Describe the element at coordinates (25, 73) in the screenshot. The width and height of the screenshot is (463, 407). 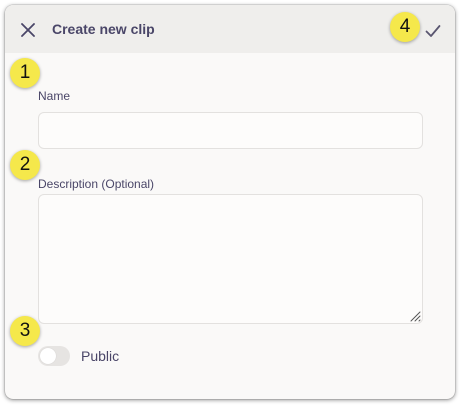
I see `callout-badge-1: 1` at that location.